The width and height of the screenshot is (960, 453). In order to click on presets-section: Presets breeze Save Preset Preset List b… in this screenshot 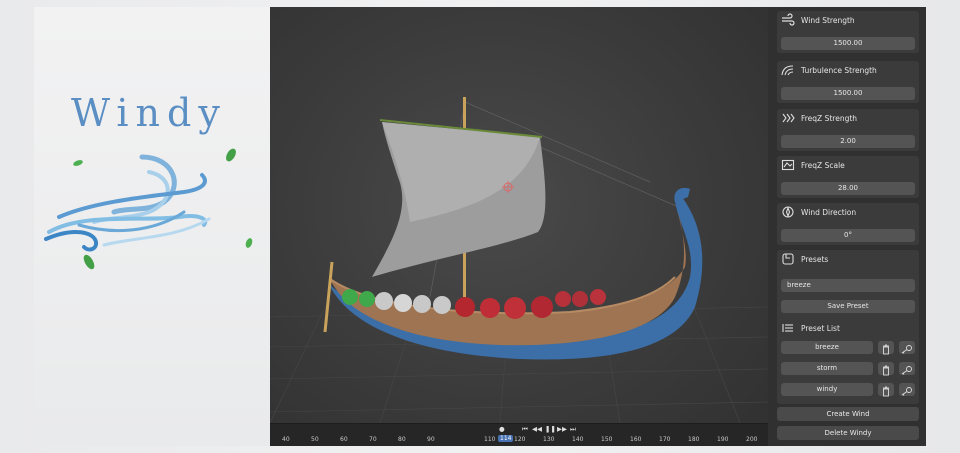, I will do `click(848, 327)`.